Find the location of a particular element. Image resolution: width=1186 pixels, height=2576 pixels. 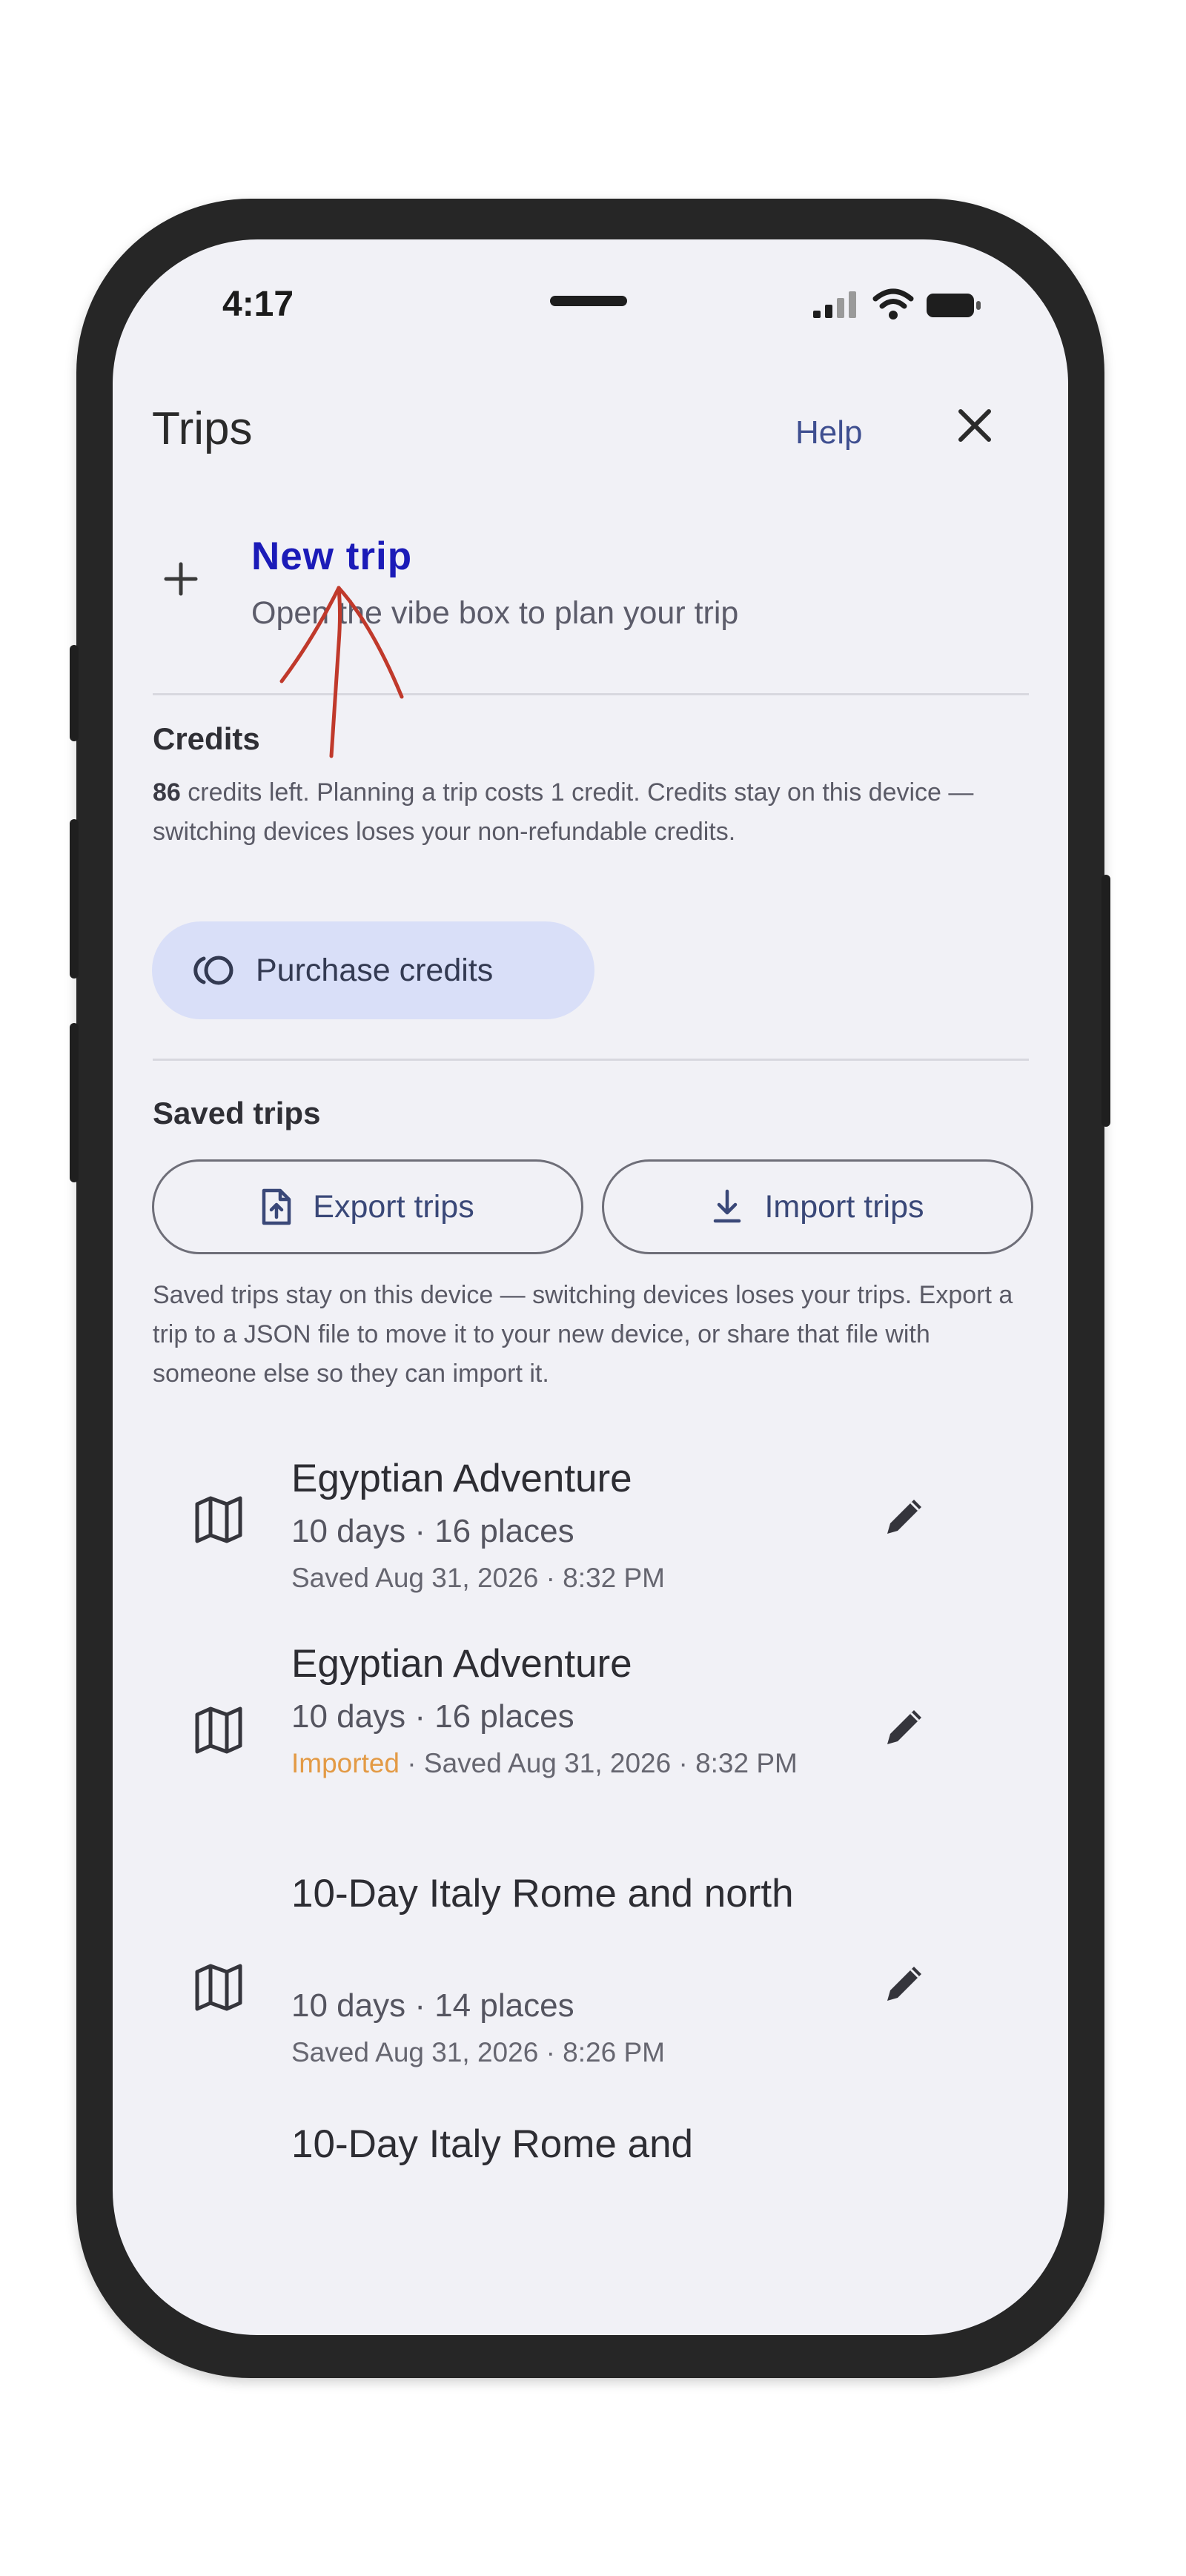

new-trip-plus-button is located at coordinates (181, 579).